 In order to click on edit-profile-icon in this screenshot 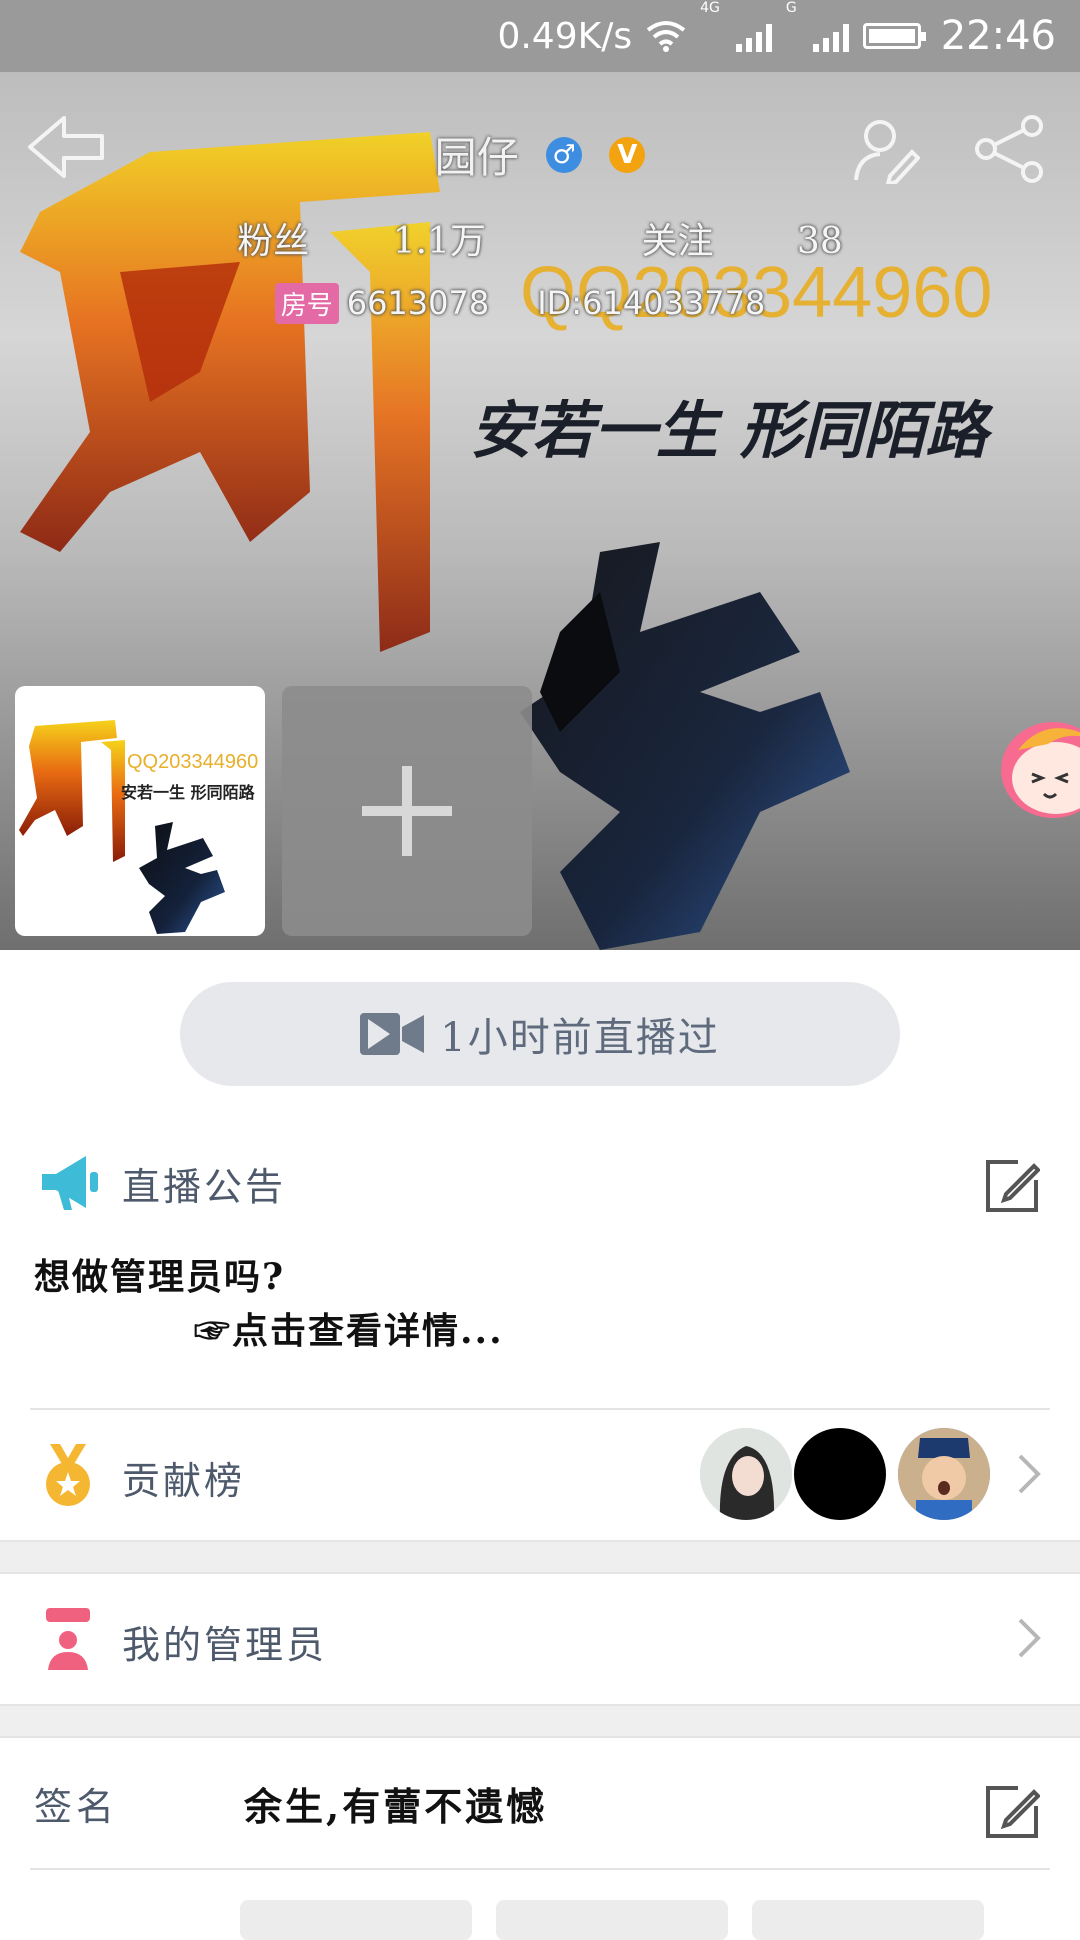, I will do `click(885, 149)`.